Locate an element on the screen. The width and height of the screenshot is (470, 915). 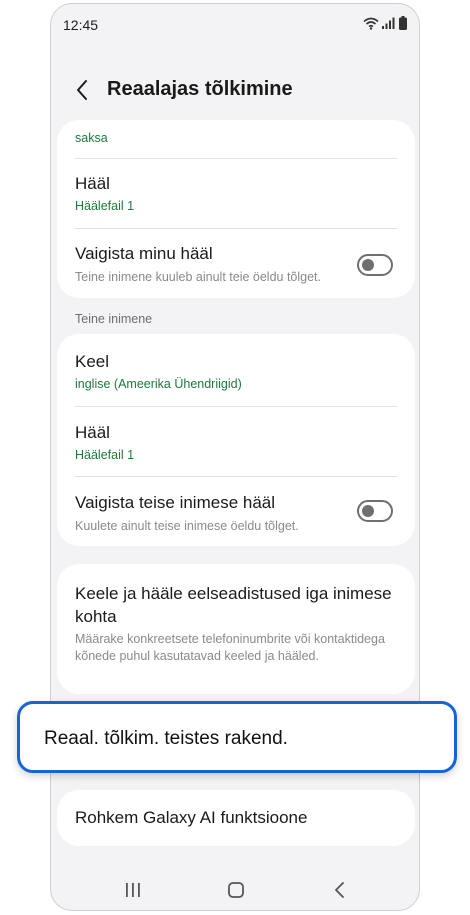
navigation-bar is located at coordinates (235, 888).